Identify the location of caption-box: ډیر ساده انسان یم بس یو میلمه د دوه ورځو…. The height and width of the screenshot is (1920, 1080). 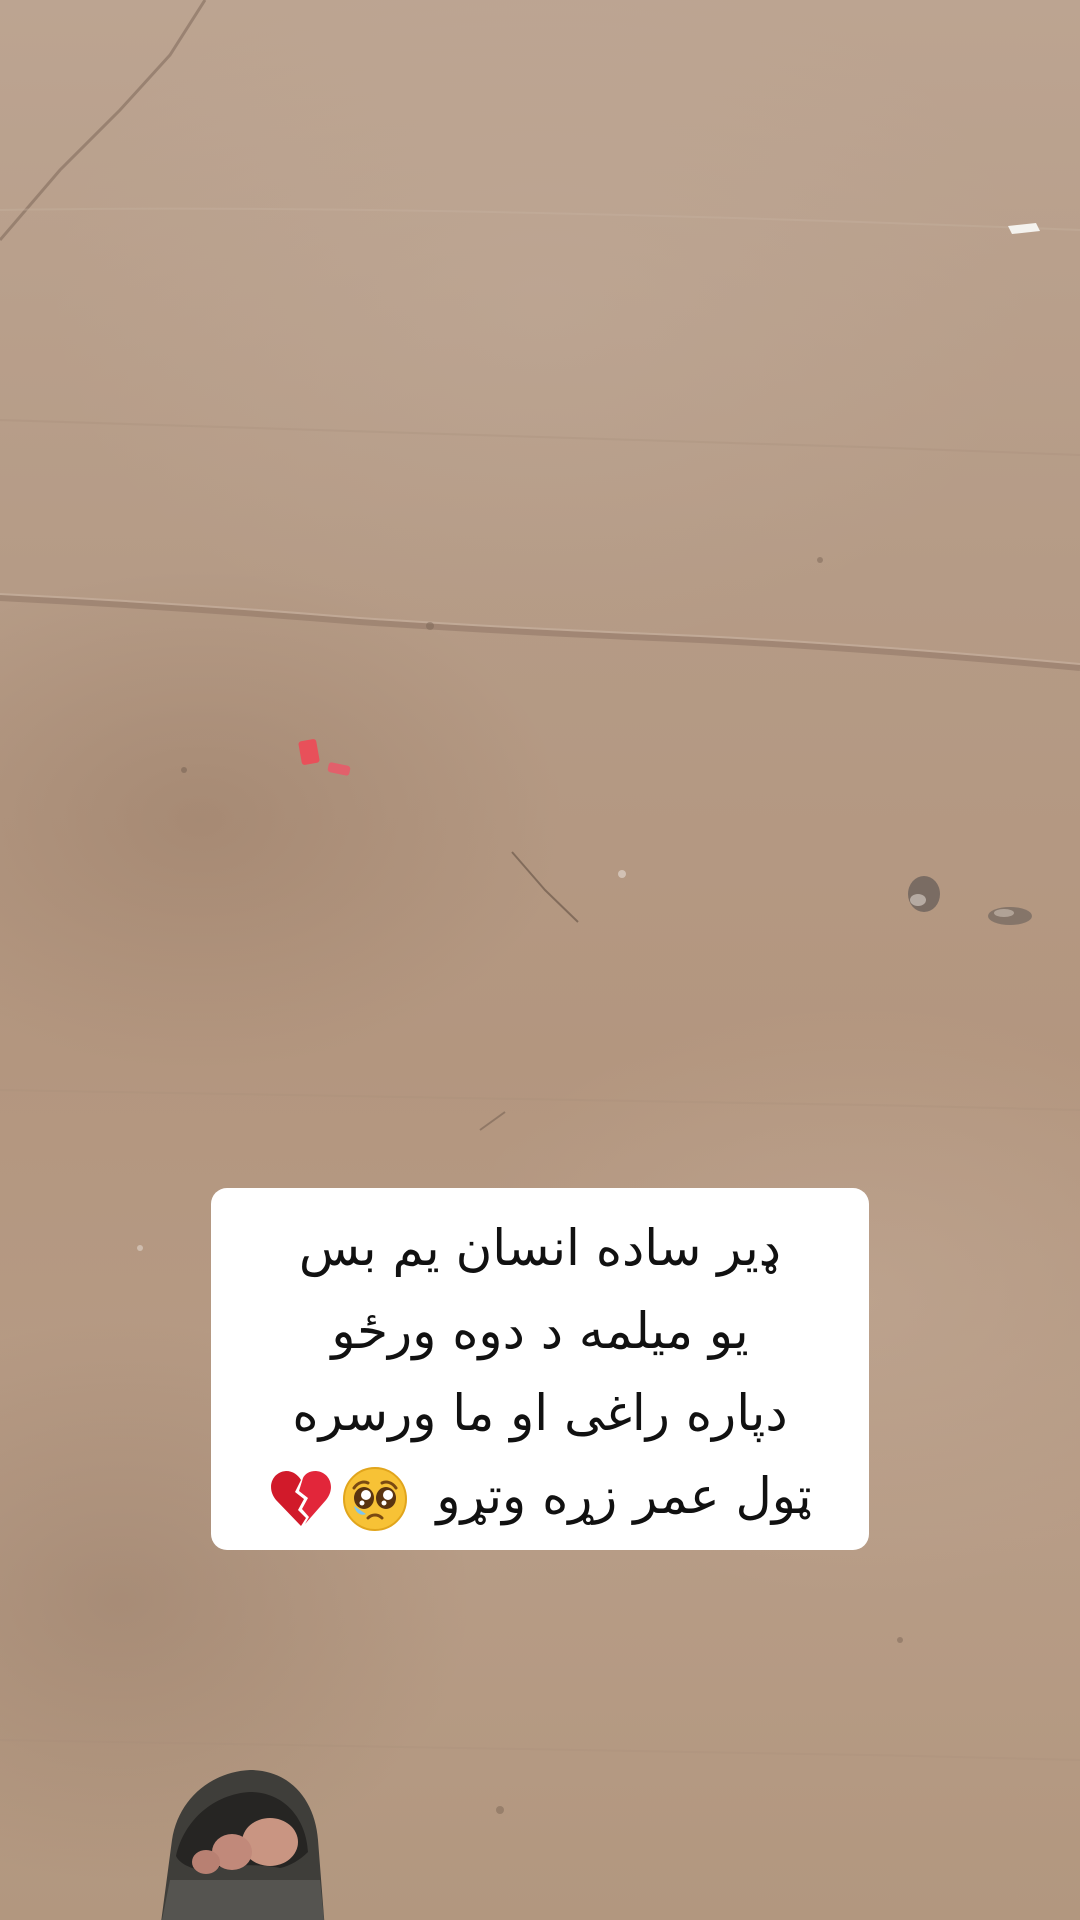
(540, 1369).